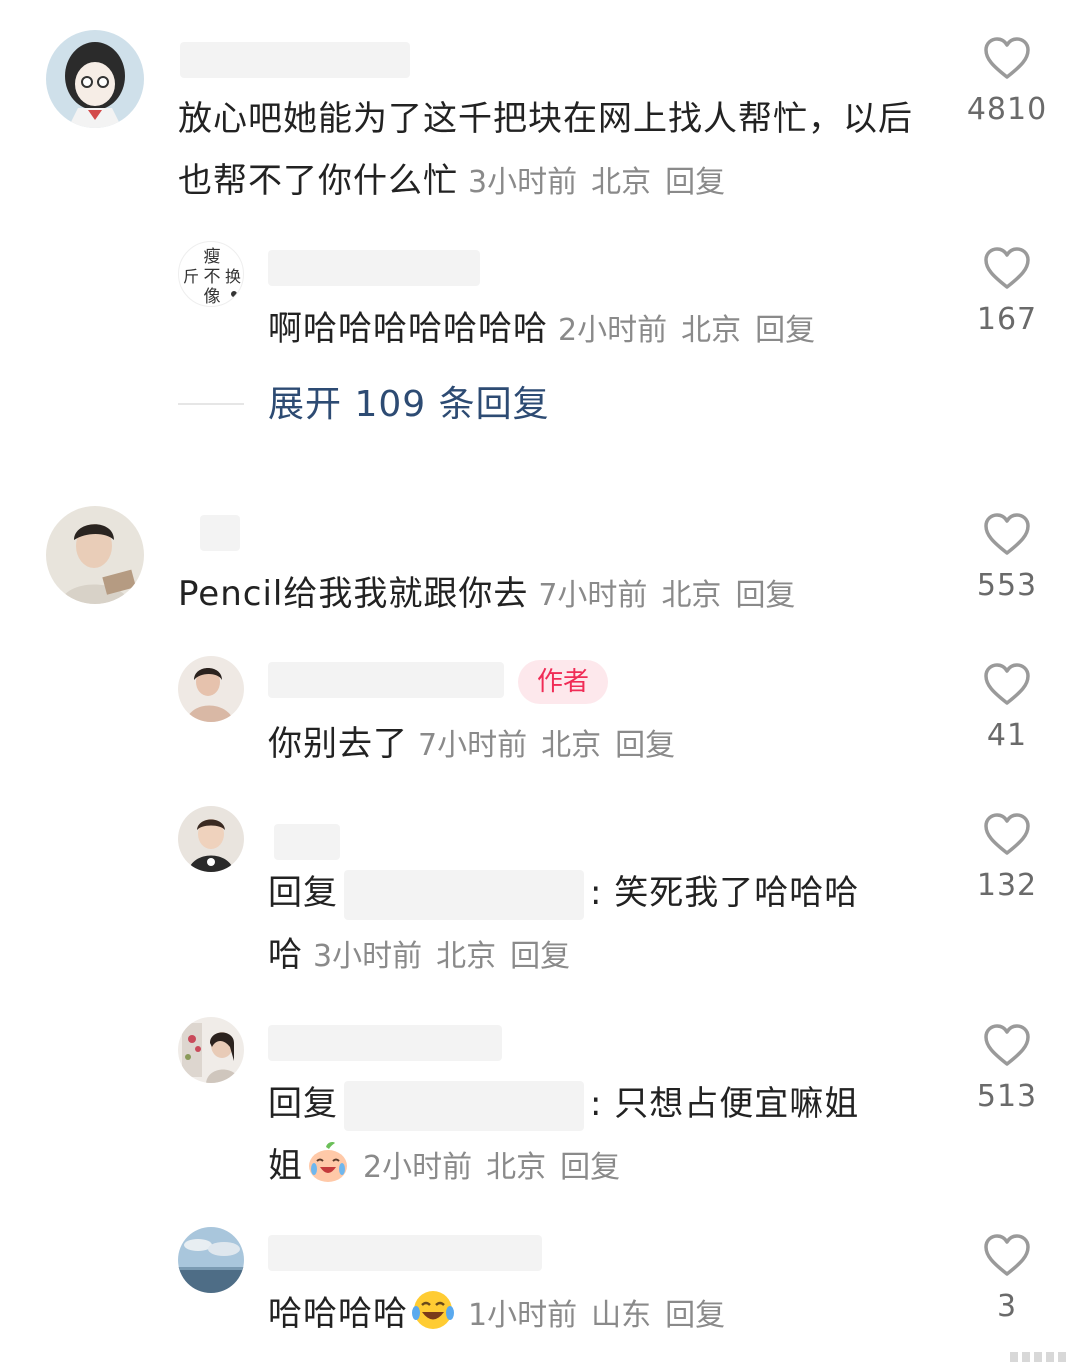  Describe the element at coordinates (487, 594) in the screenshot. I see `comment-text: Pencil给我我就跟你去 7小时前 北京 回复` at that location.